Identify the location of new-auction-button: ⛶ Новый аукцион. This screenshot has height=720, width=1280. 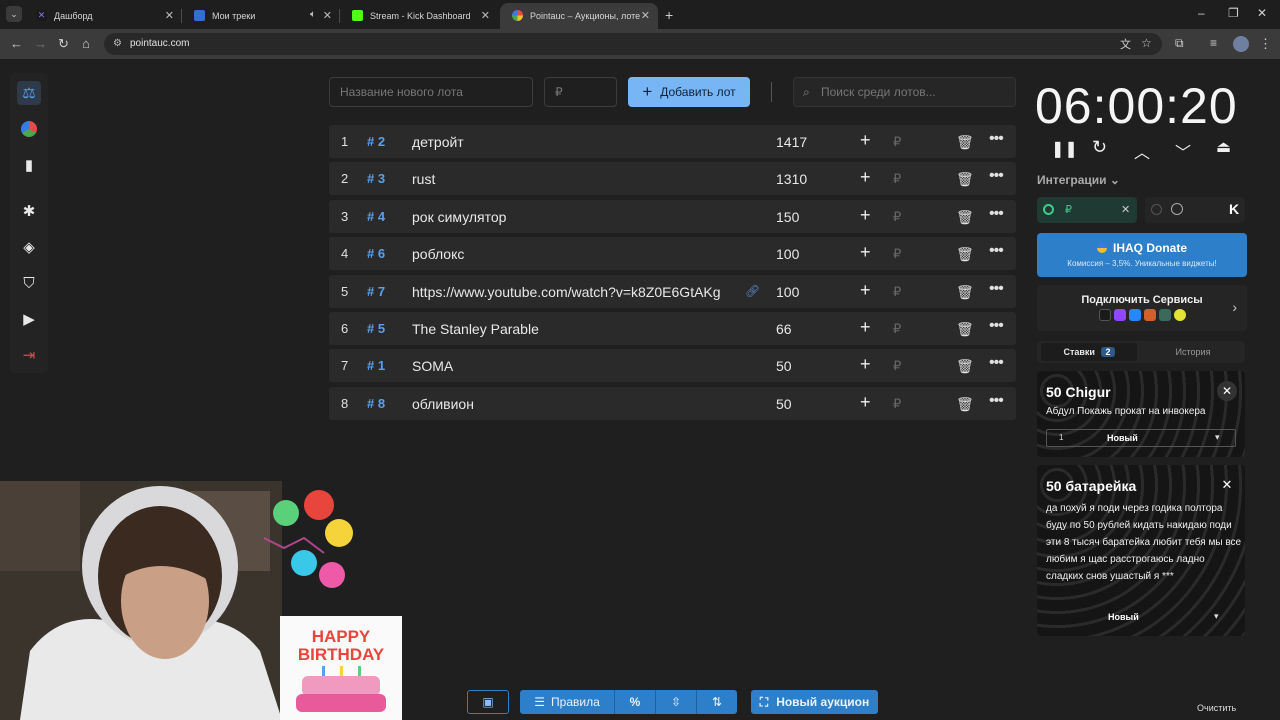
(814, 702).